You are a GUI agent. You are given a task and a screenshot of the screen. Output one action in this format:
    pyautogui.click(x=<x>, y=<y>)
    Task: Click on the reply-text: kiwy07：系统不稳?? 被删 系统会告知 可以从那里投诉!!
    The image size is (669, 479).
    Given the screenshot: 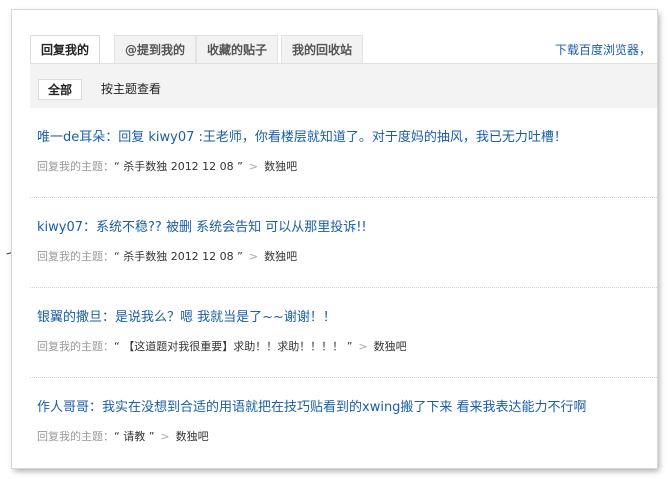 What is the action you would take?
    pyautogui.click(x=202, y=225)
    